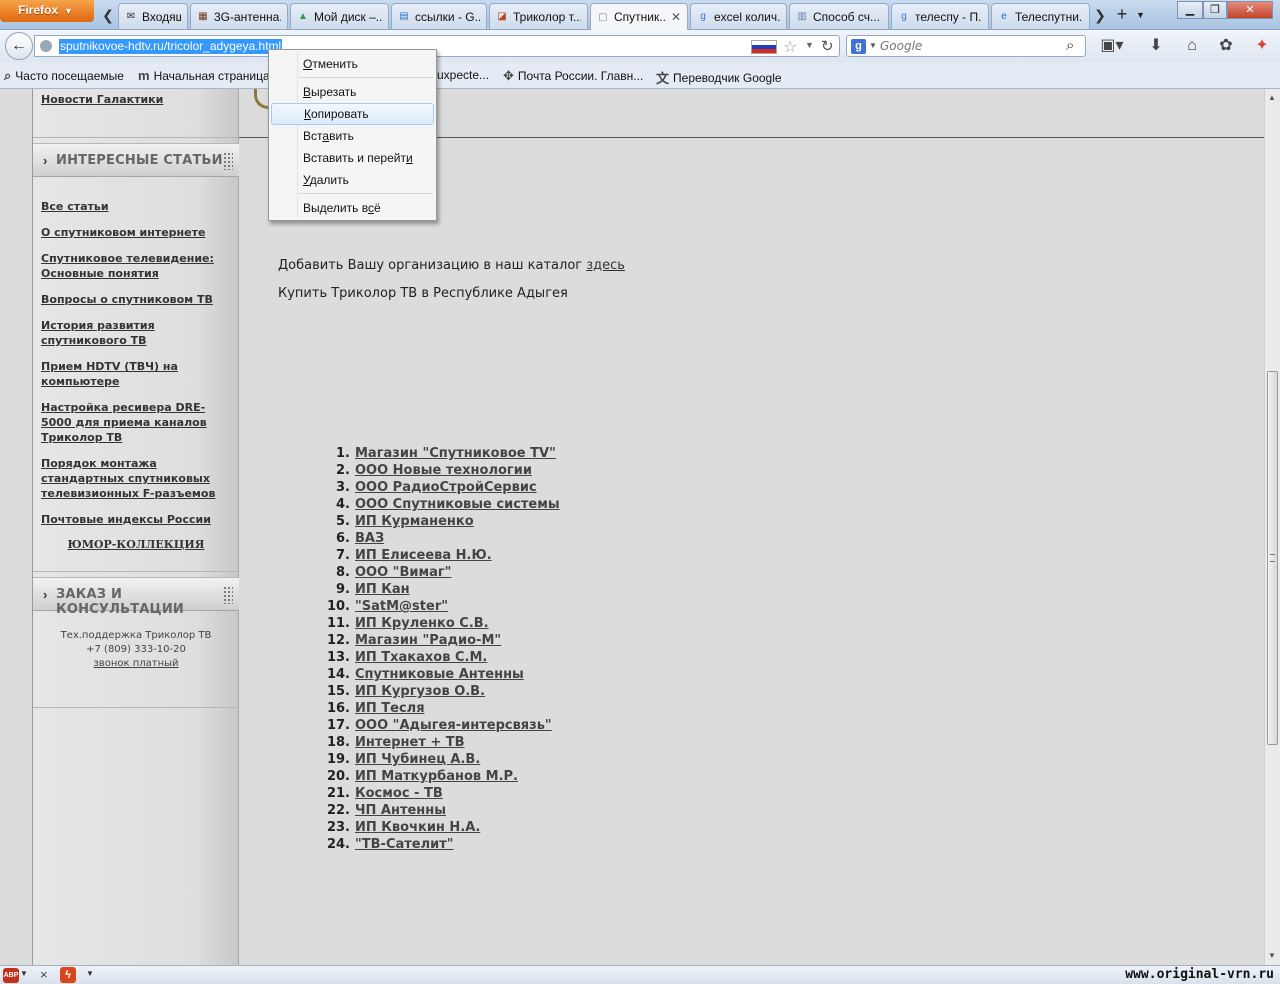 This screenshot has width=1280, height=984. I want to click on dealer-link: Интернет + ТВ, so click(410, 742).